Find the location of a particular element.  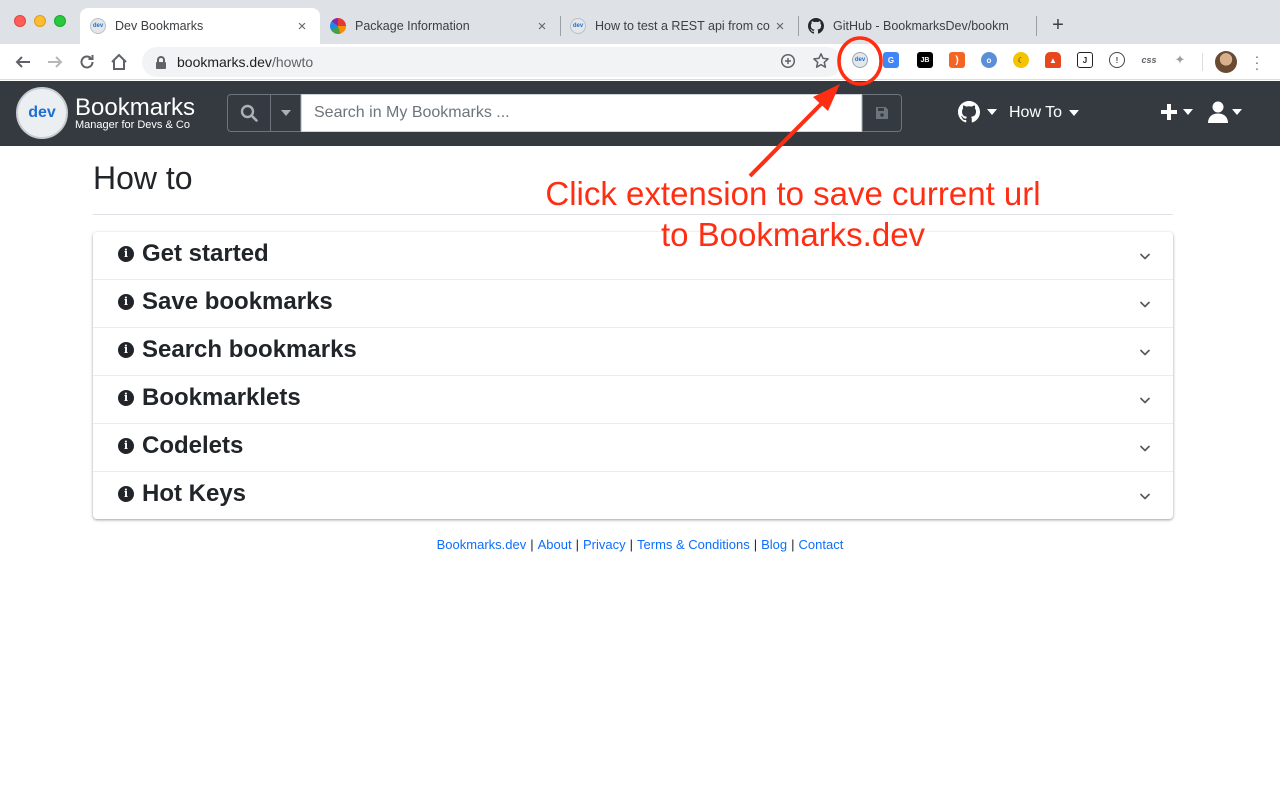

night-mode-icon: ☾ is located at coordinates (1021, 60).